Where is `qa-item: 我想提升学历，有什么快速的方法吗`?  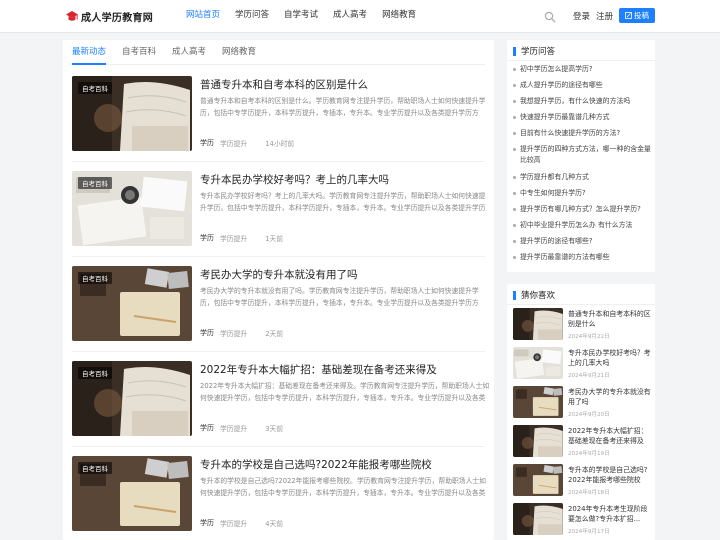 qa-item: 我想提升学历，有什么快速的方法吗 is located at coordinates (583, 101).